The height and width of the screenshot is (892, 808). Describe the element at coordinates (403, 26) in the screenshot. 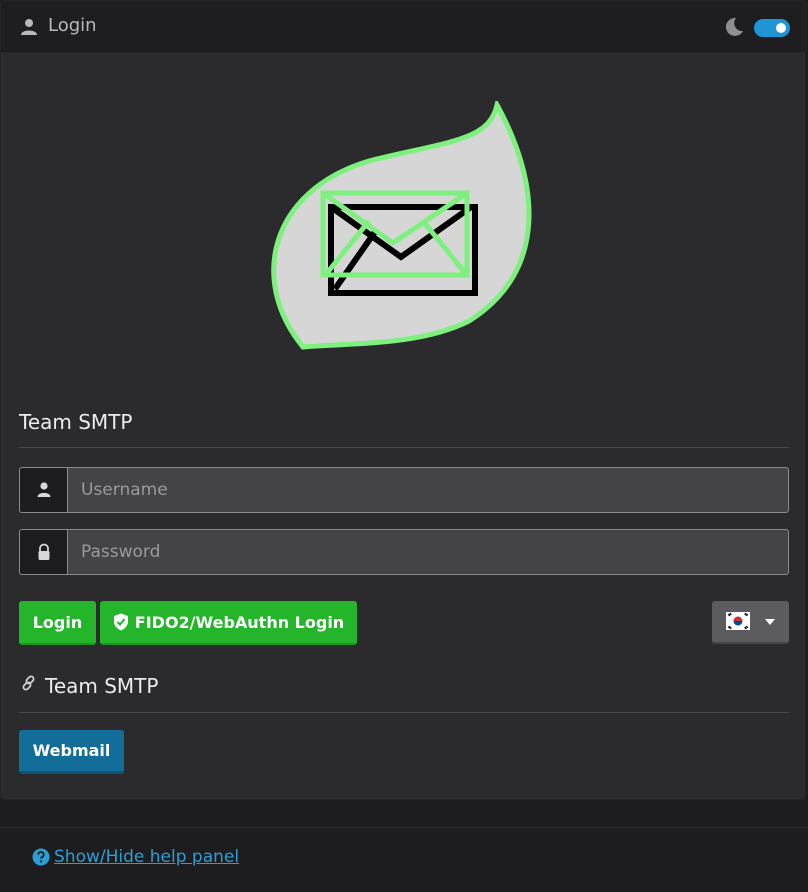

I see `card-header: Login` at that location.